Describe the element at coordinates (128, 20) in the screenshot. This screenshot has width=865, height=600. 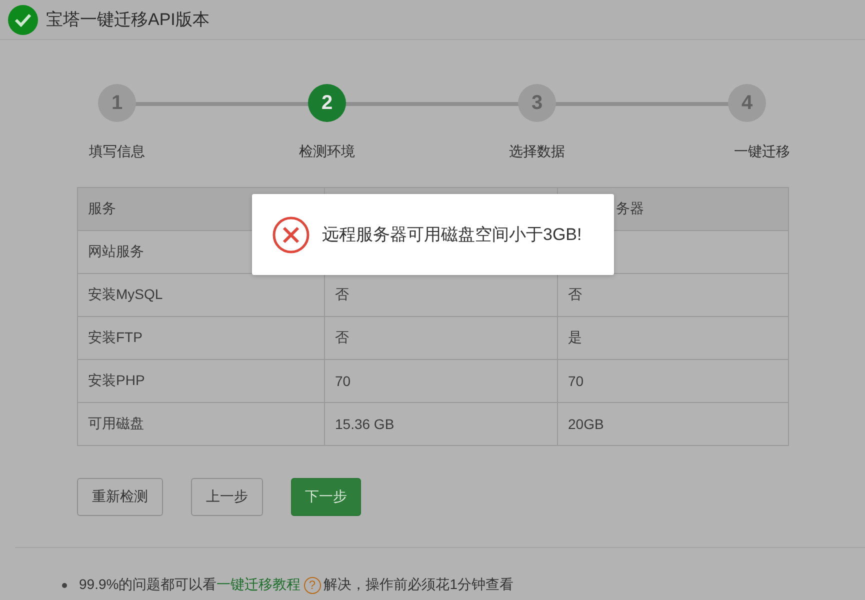
I see `window-title: 宝塔一键迁移API版本` at that location.